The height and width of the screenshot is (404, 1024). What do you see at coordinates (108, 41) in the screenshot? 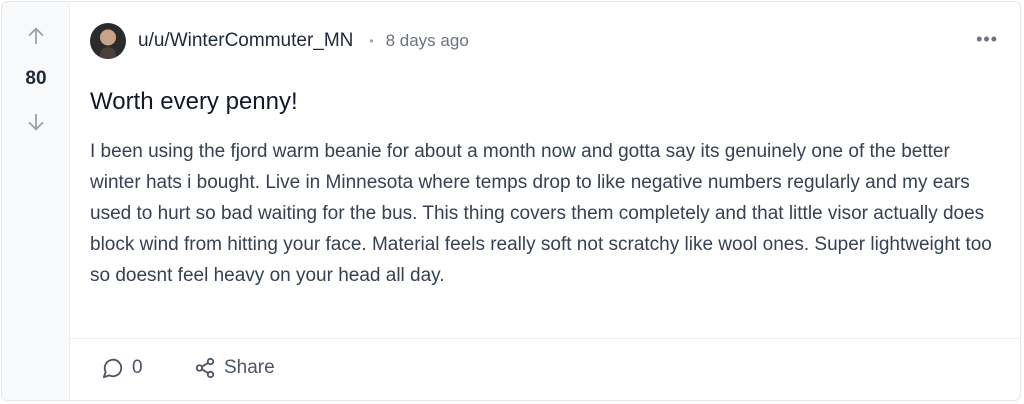
I see `avatar` at bounding box center [108, 41].